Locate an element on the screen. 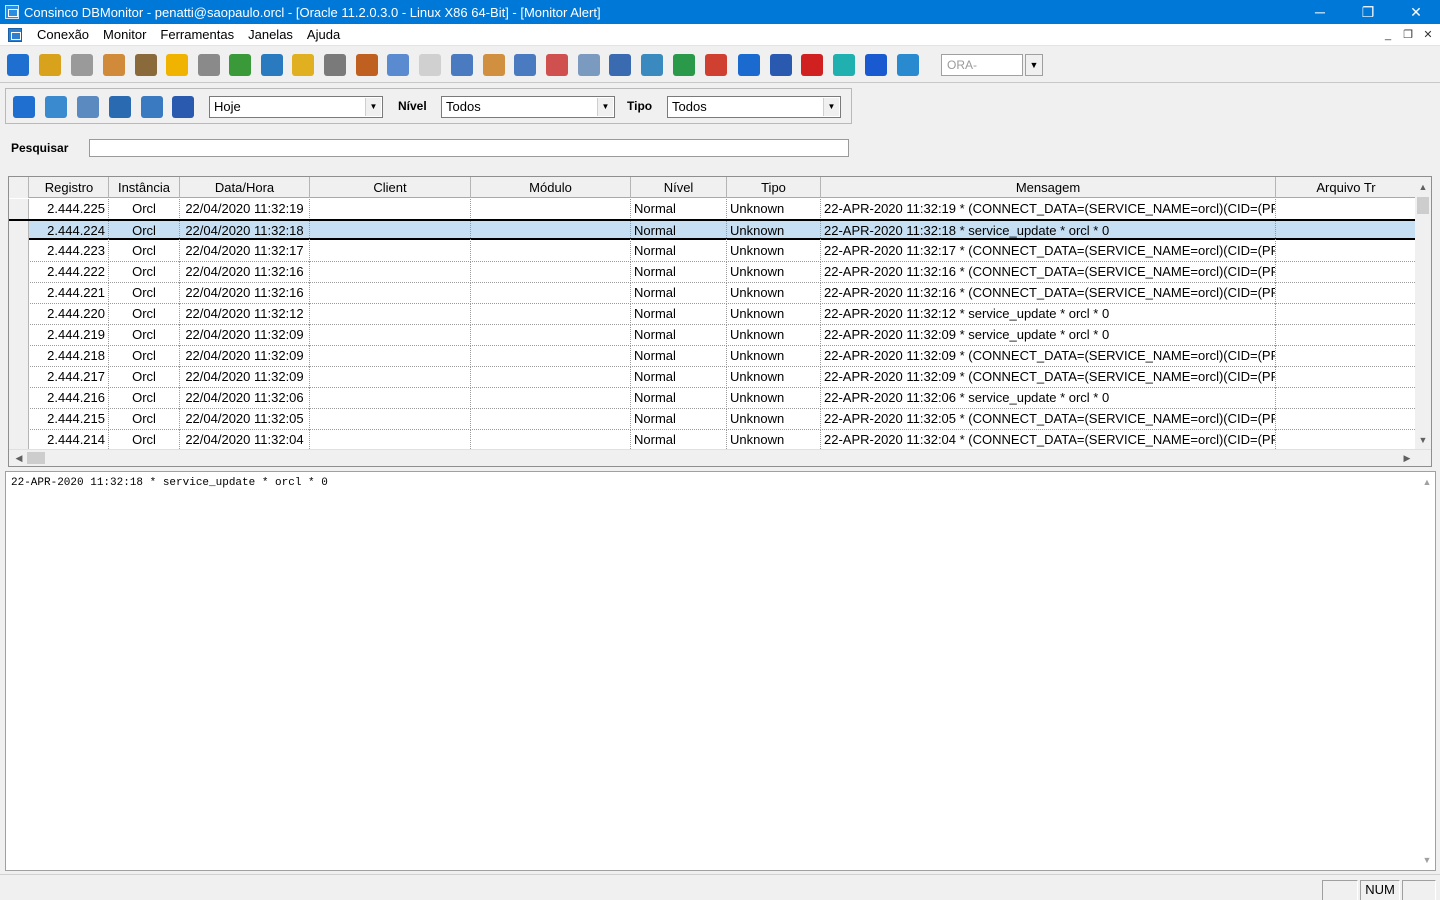  user-button is located at coordinates (114, 65).